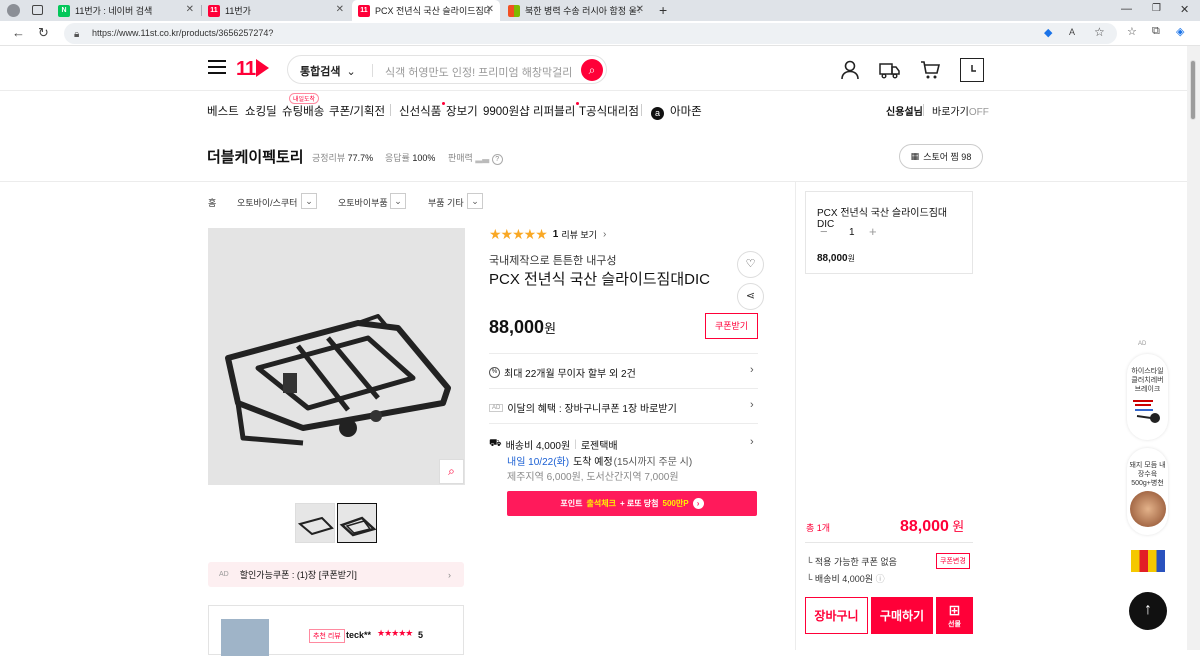 Image resolution: width=1200 pixels, height=656 pixels. What do you see at coordinates (446, 202) in the screenshot?
I see `breadcrumb-level3: 부품 기타` at bounding box center [446, 202].